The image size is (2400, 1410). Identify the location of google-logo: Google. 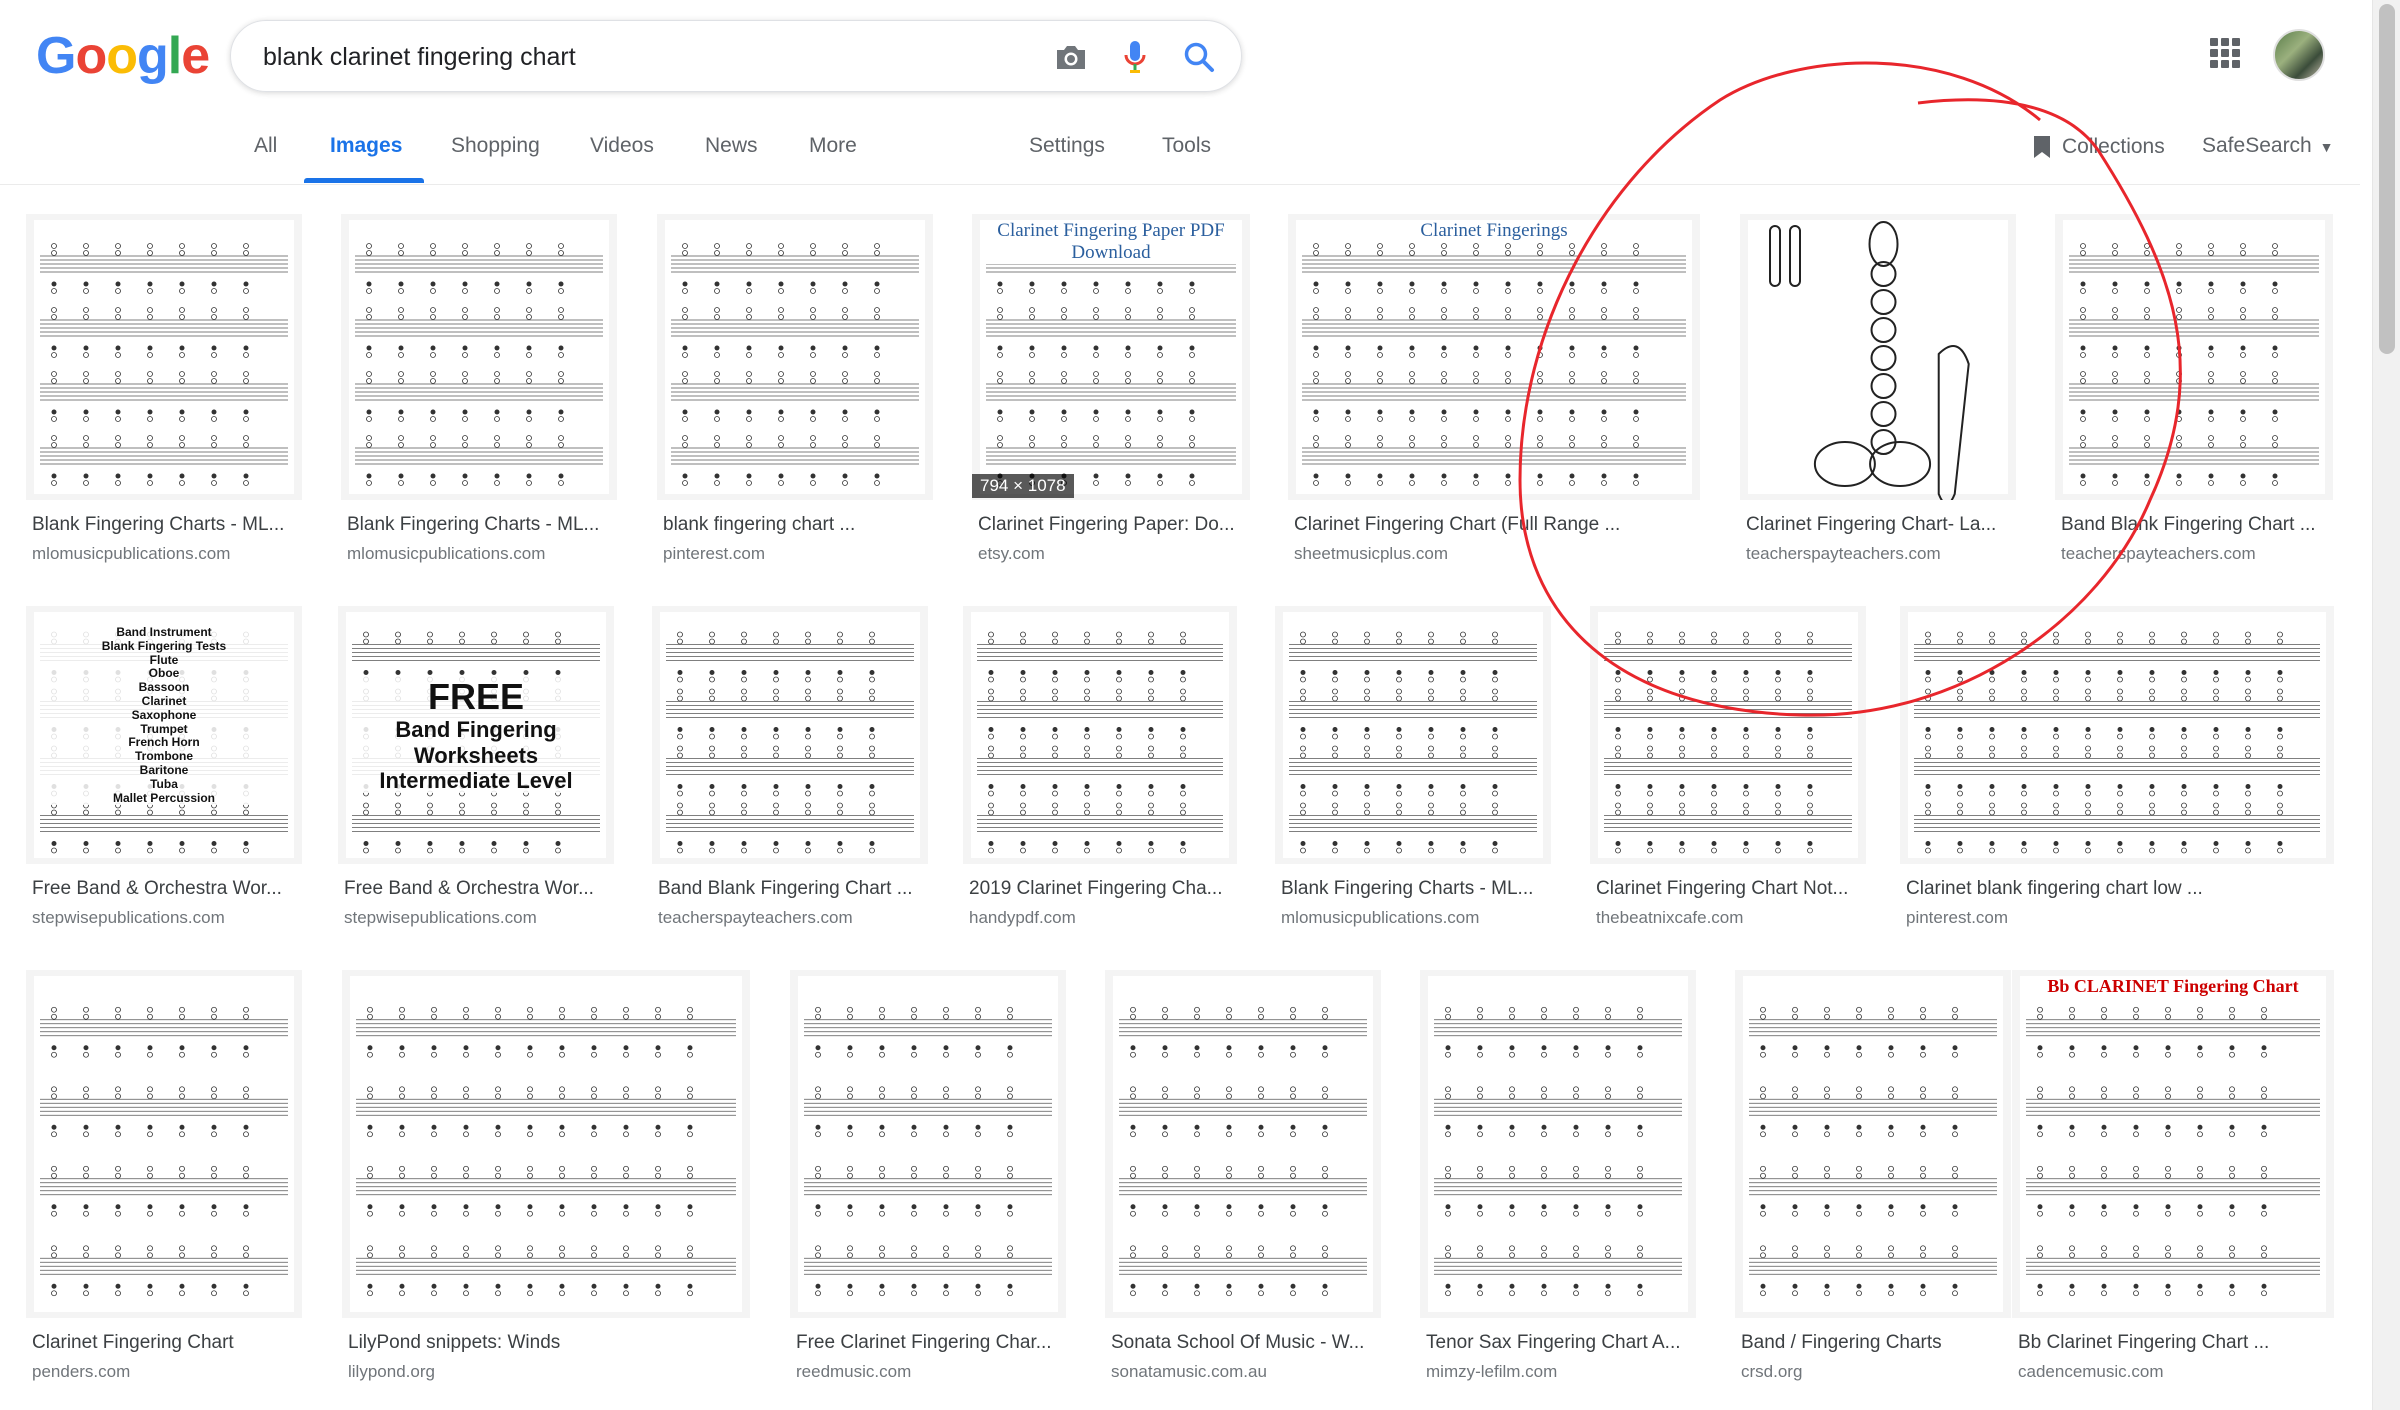
(123, 56).